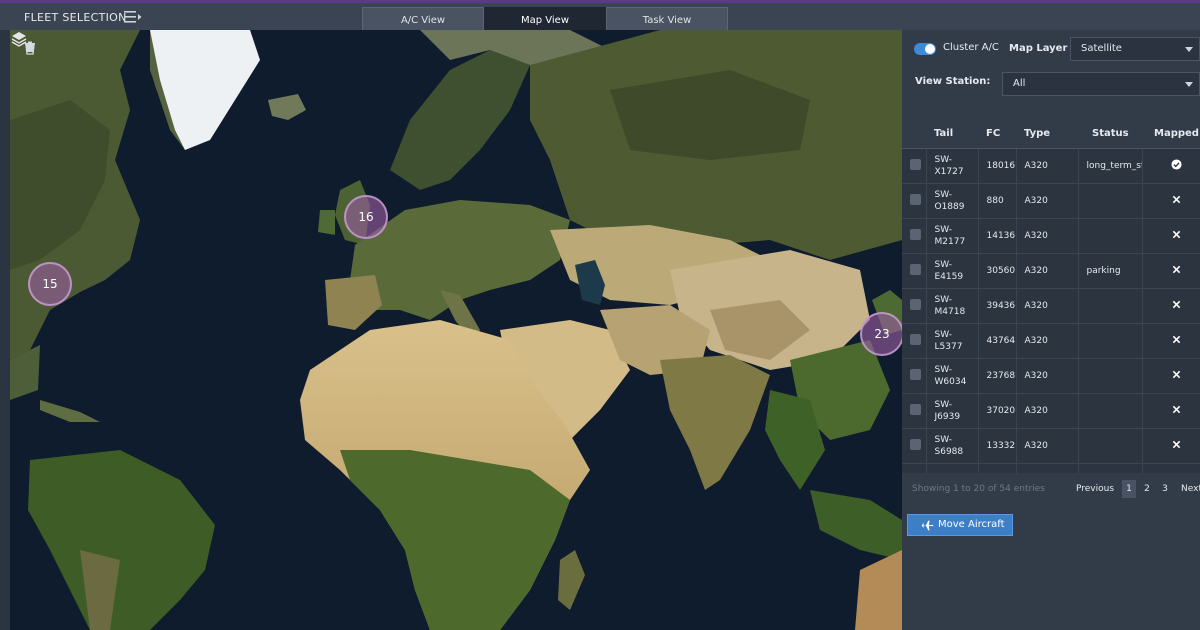 The width and height of the screenshot is (1200, 630). Describe the element at coordinates (1165, 489) in the screenshot. I see `page-button-3: 3` at that location.